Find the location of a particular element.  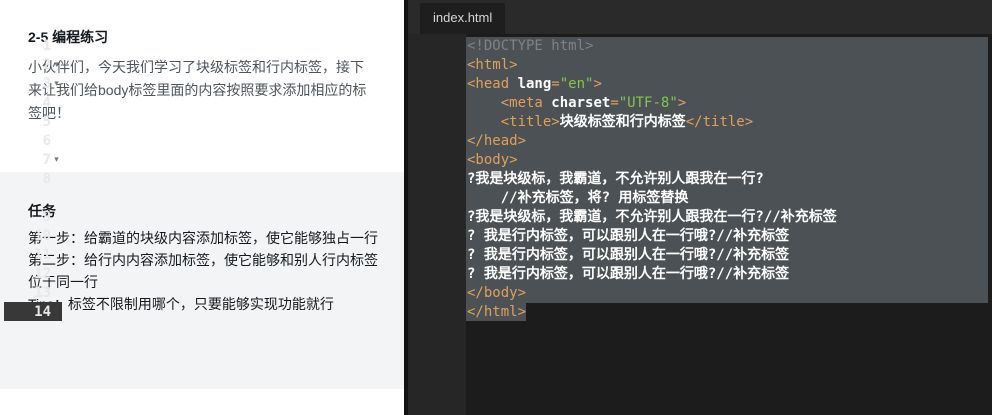

code-line-10: ? 我是行内标签，可以跟别人在一行哦?//补充标签 is located at coordinates (729, 236).